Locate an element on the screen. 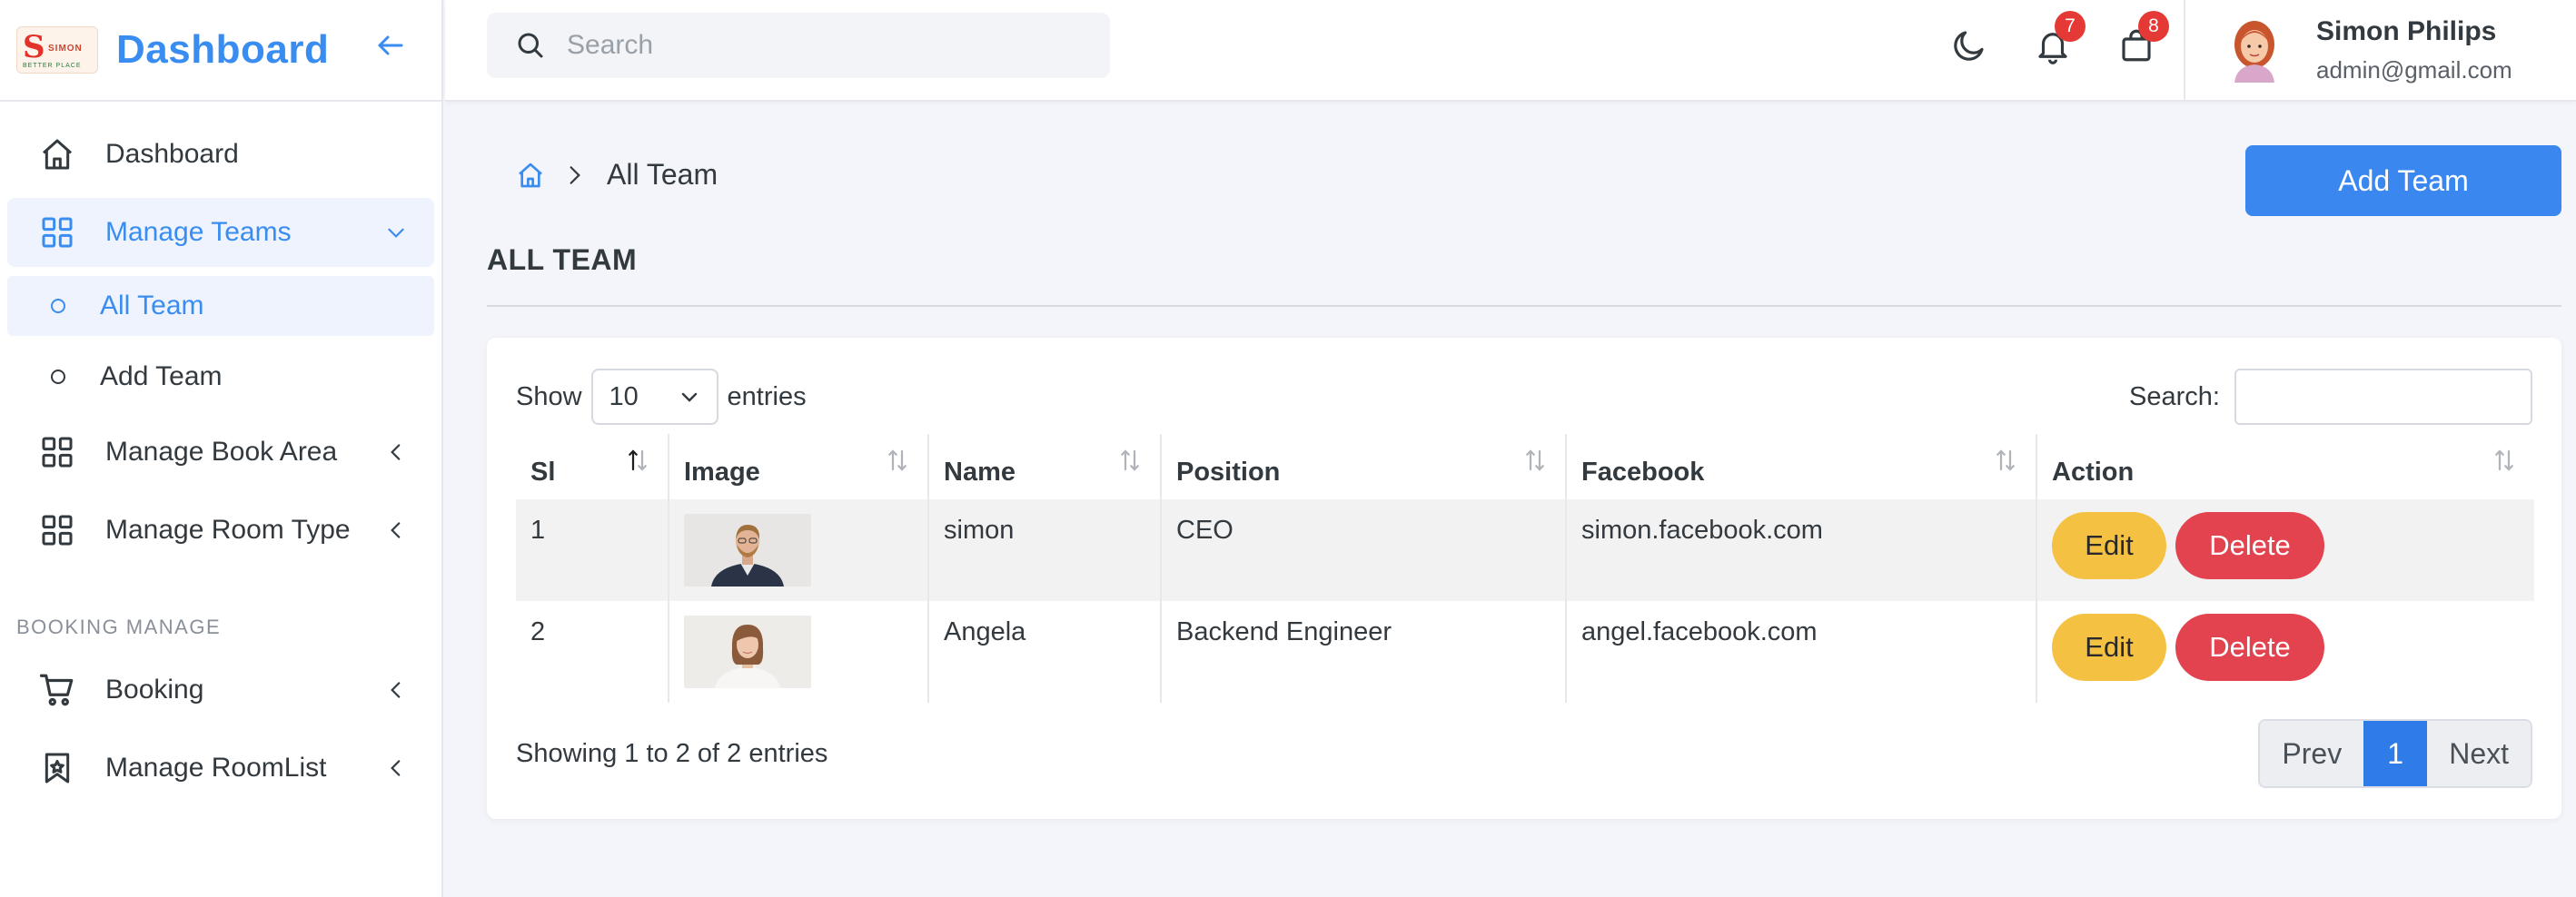 The width and height of the screenshot is (2576, 897). sidebar-item-label: Booking is located at coordinates (154, 690).